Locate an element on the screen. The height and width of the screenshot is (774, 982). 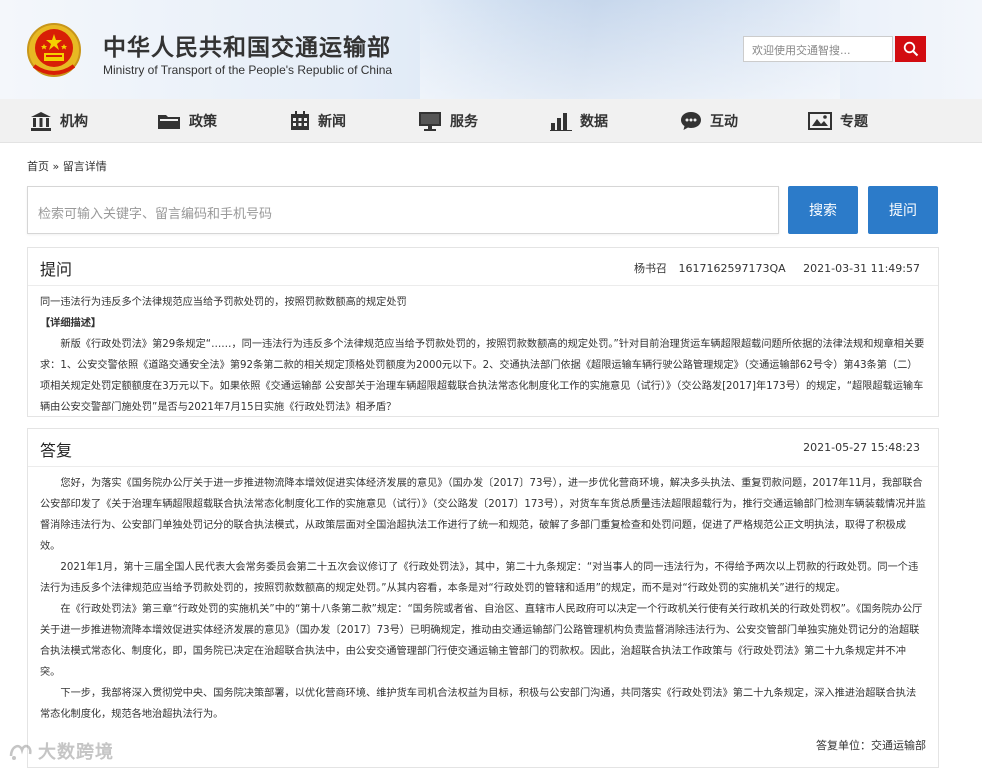
question-meta: 杨书召 1617162597173QA 2021-03-31 11:49:57 is located at coordinates (773, 268).